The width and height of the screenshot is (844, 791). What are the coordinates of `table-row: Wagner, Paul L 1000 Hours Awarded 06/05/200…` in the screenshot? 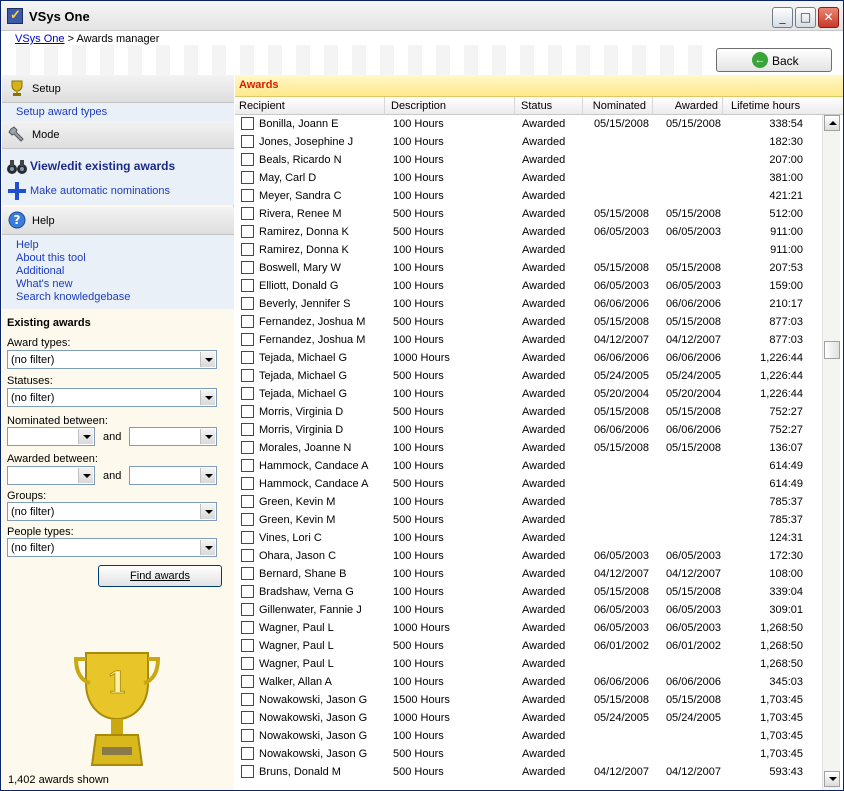 It's located at (528, 628).